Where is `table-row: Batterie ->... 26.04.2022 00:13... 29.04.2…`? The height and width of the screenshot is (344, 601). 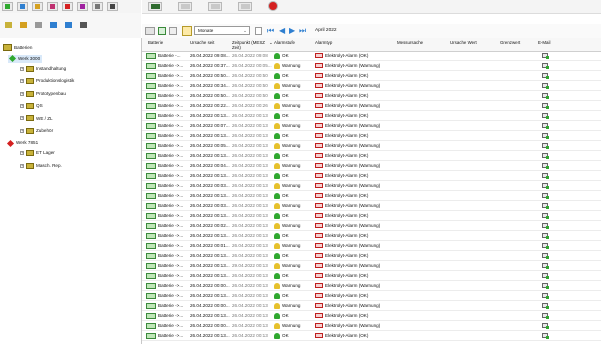
table-row: Batterie ->... 26.04.2022 00:13... 29.04.2… is located at coordinates (371, 266).